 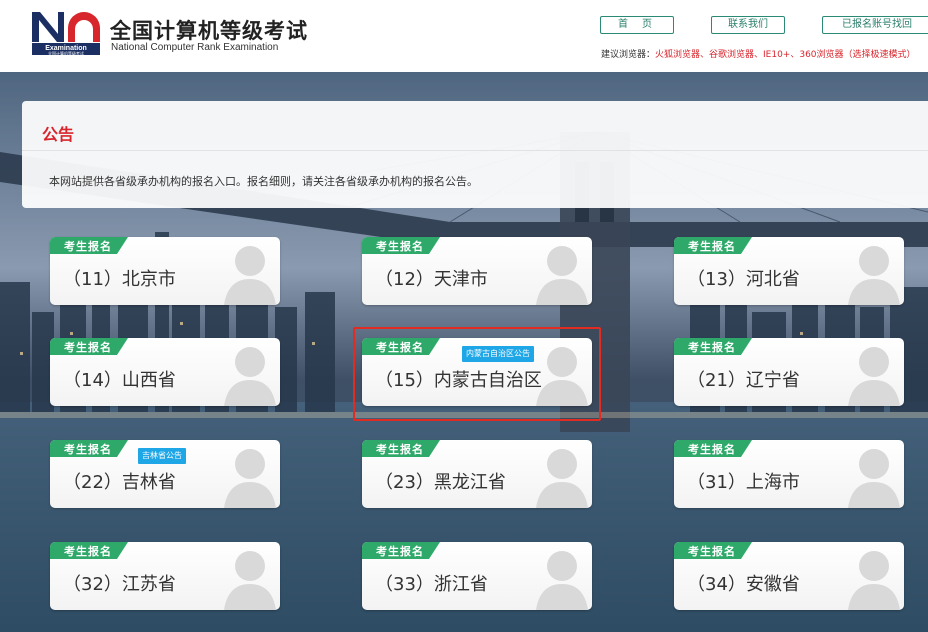 What do you see at coordinates (743, 482) in the screenshot?
I see `province-name: （31）上海市` at bounding box center [743, 482].